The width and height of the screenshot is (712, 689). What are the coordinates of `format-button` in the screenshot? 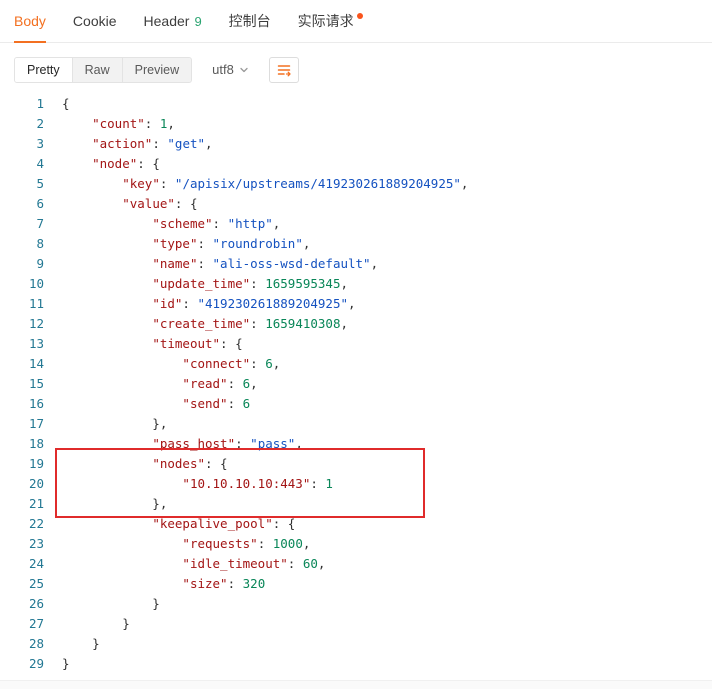 It's located at (283, 69).